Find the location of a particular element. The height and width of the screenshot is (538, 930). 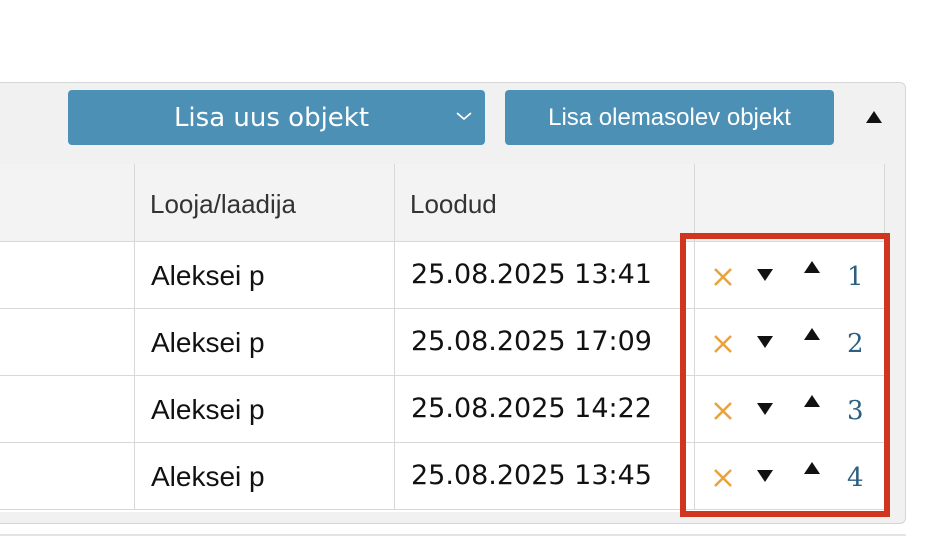

table-row-1-name-cell is located at coordinates (67, 275).